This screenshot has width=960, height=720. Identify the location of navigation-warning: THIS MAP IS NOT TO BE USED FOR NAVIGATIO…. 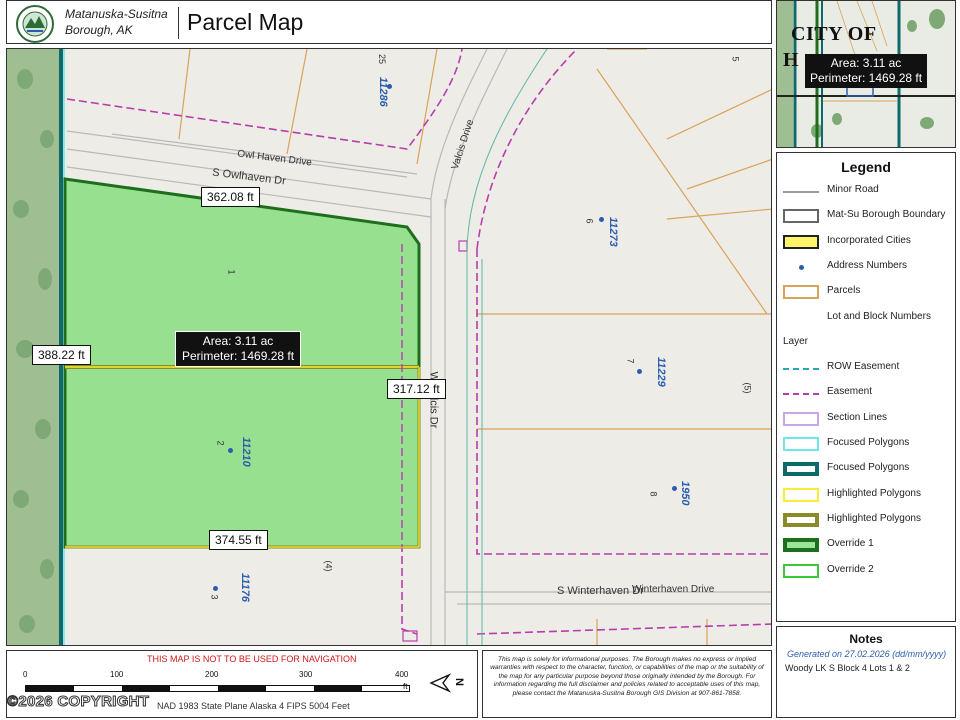
(252, 659).